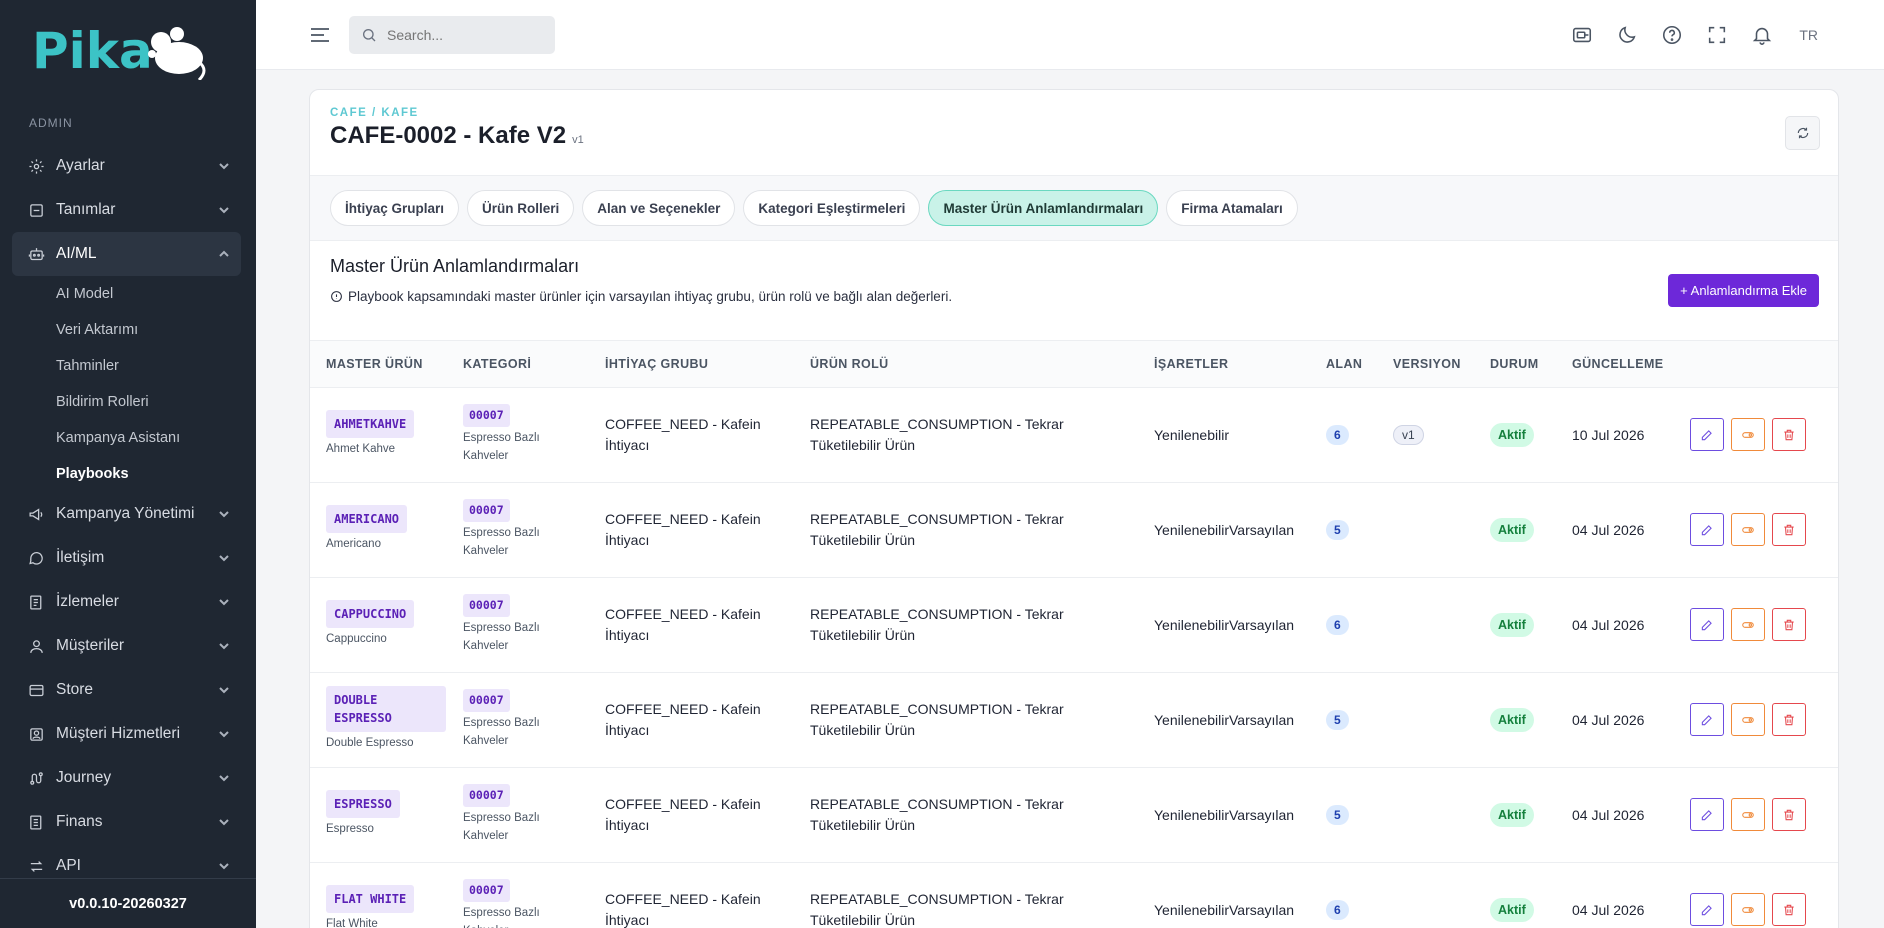 The width and height of the screenshot is (1884, 928). What do you see at coordinates (128, 210) in the screenshot?
I see `sidebar-item-tanimlar: Tanımlar` at bounding box center [128, 210].